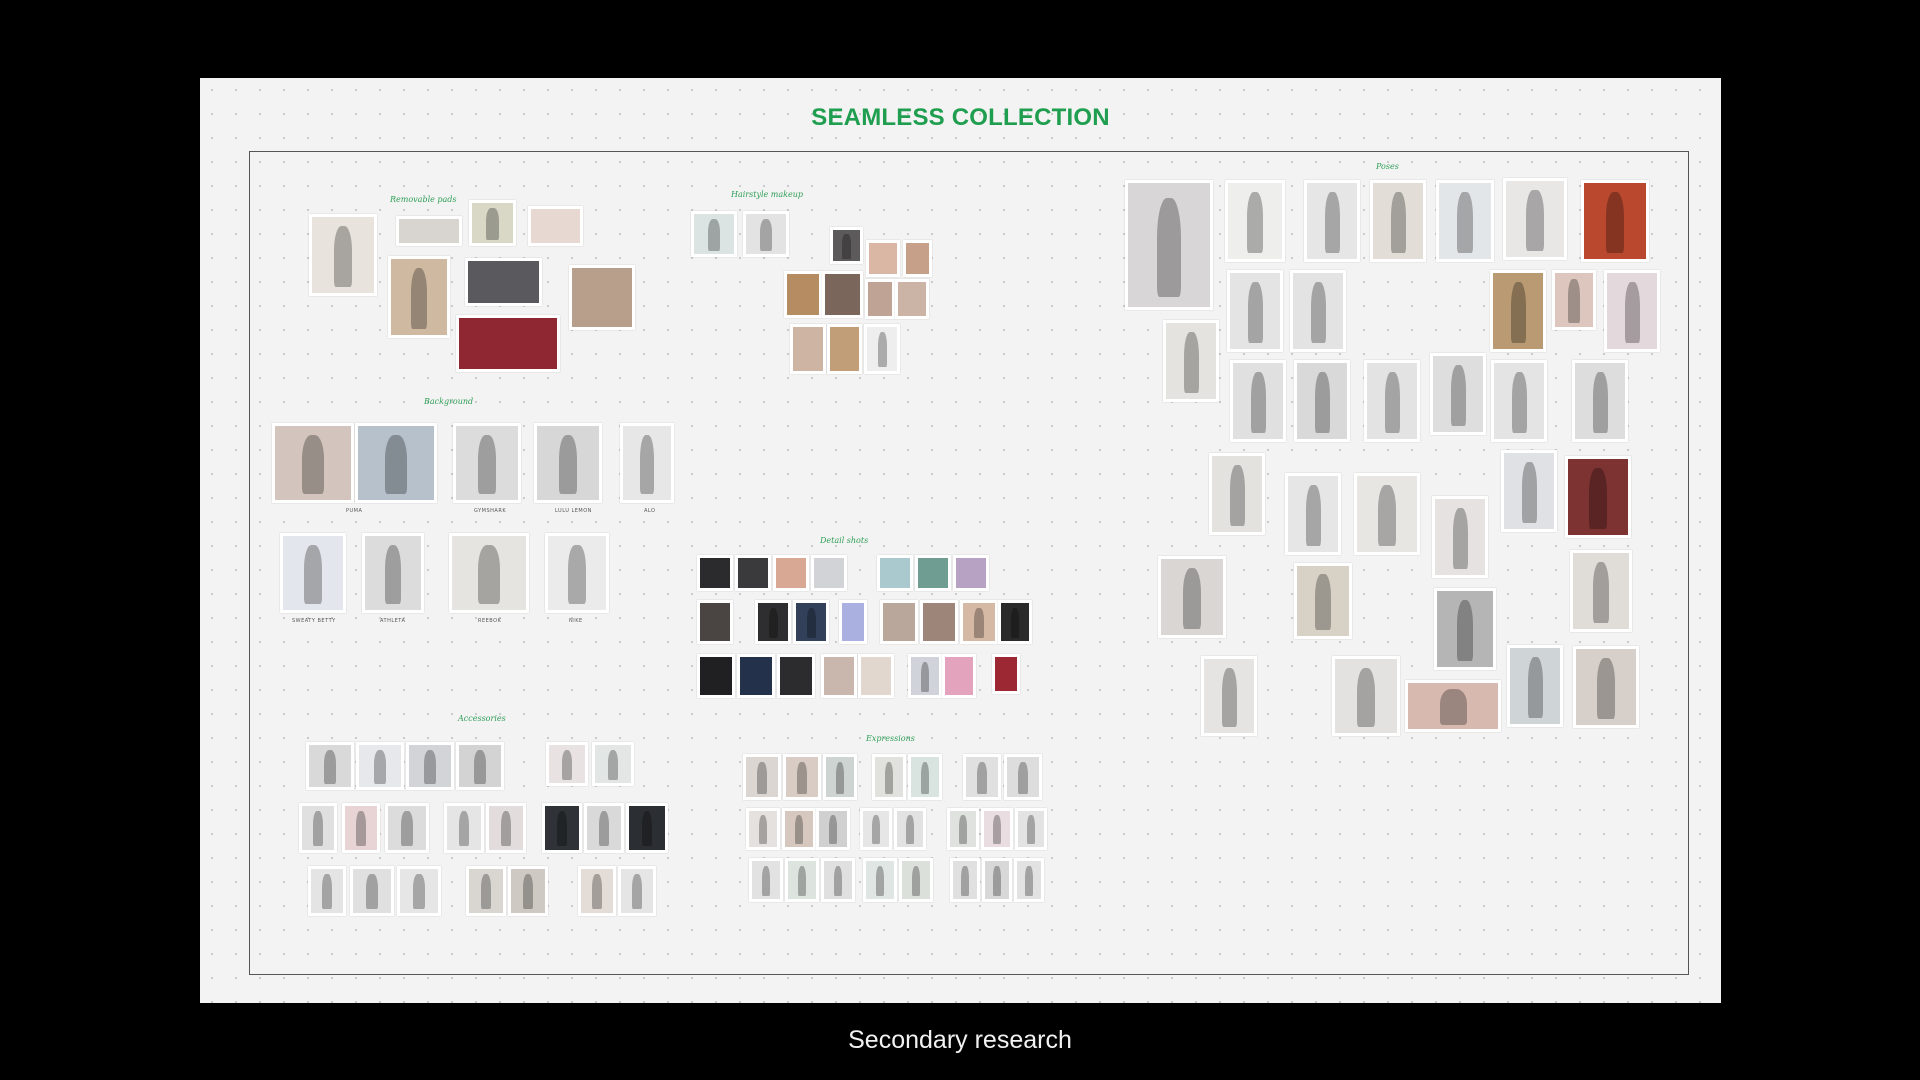 This screenshot has height=1080, width=1920. What do you see at coordinates (354, 511) in the screenshot?
I see `brand-caption: PUMA` at bounding box center [354, 511].